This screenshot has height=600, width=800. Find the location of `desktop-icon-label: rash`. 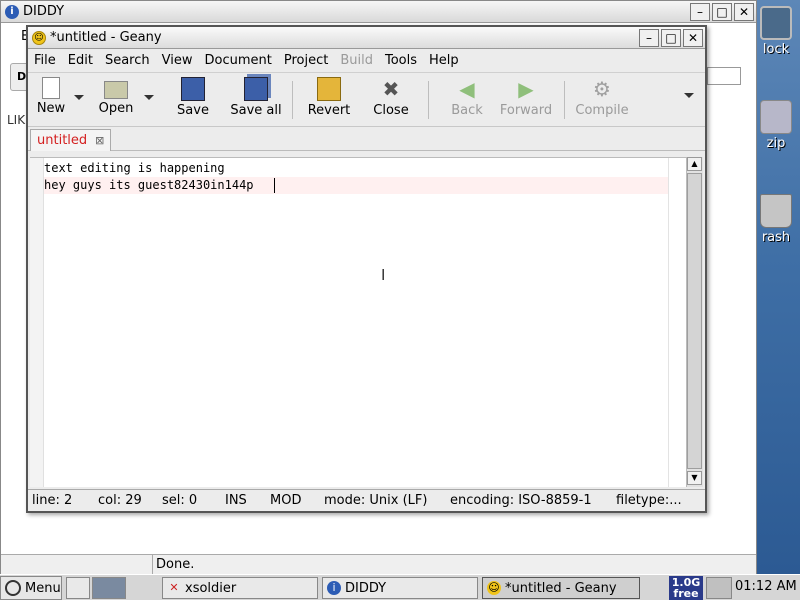

desktop-icon-label: rash is located at coordinates (776, 237).